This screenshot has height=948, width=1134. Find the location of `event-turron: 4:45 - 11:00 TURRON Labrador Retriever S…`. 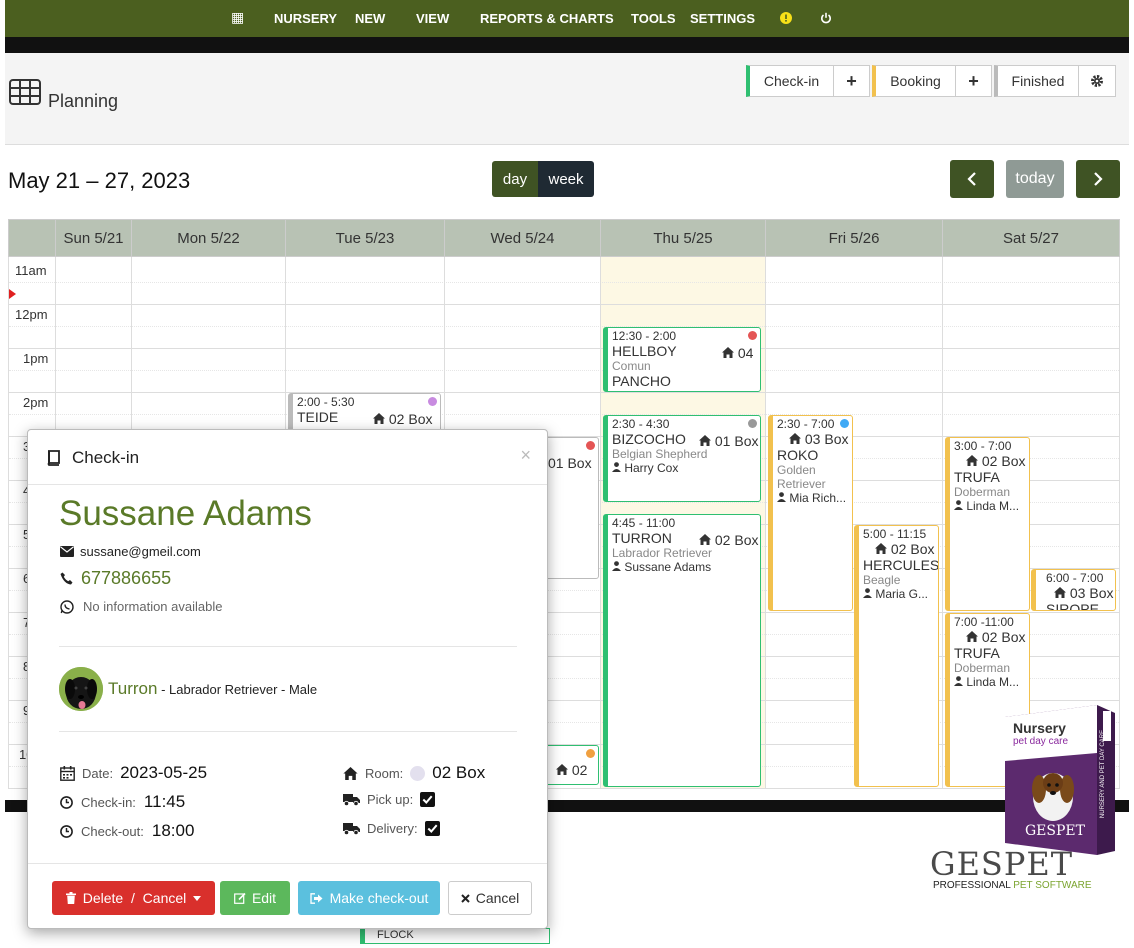

event-turron: 4:45 - 11:00 TURRON Labrador Retriever S… is located at coordinates (682, 650).